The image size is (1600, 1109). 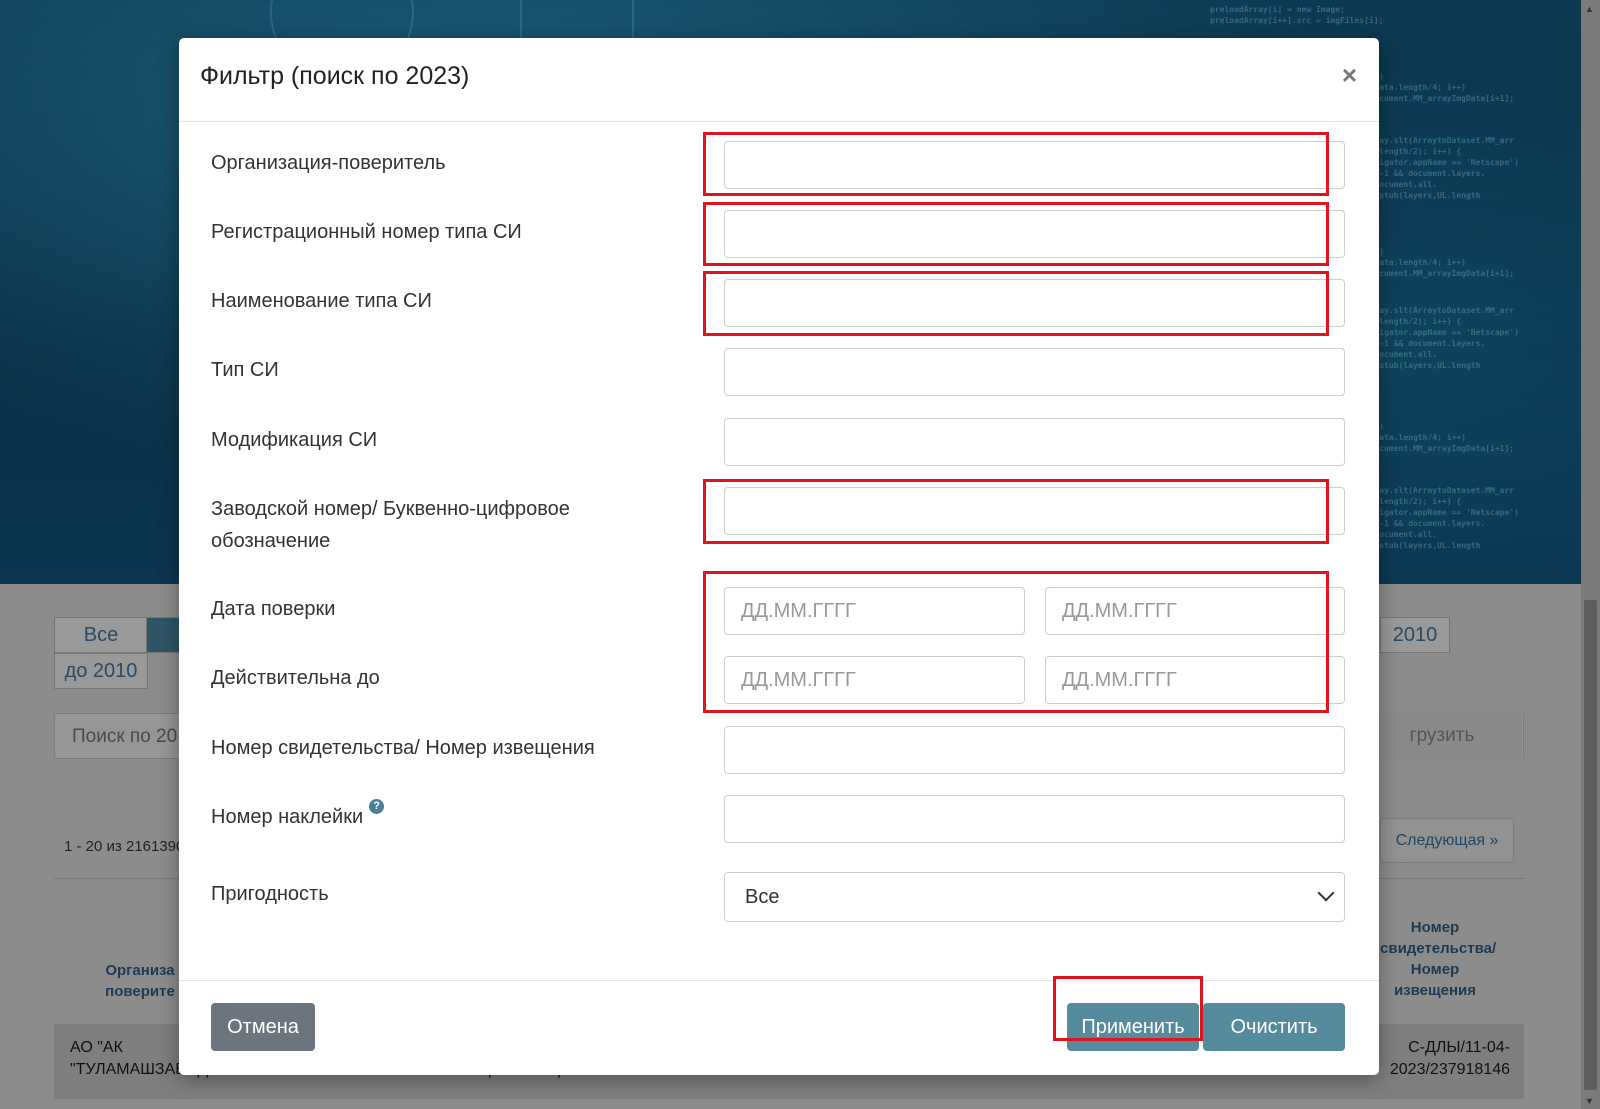 I want to click on cert-number-input, so click(x=1034, y=750).